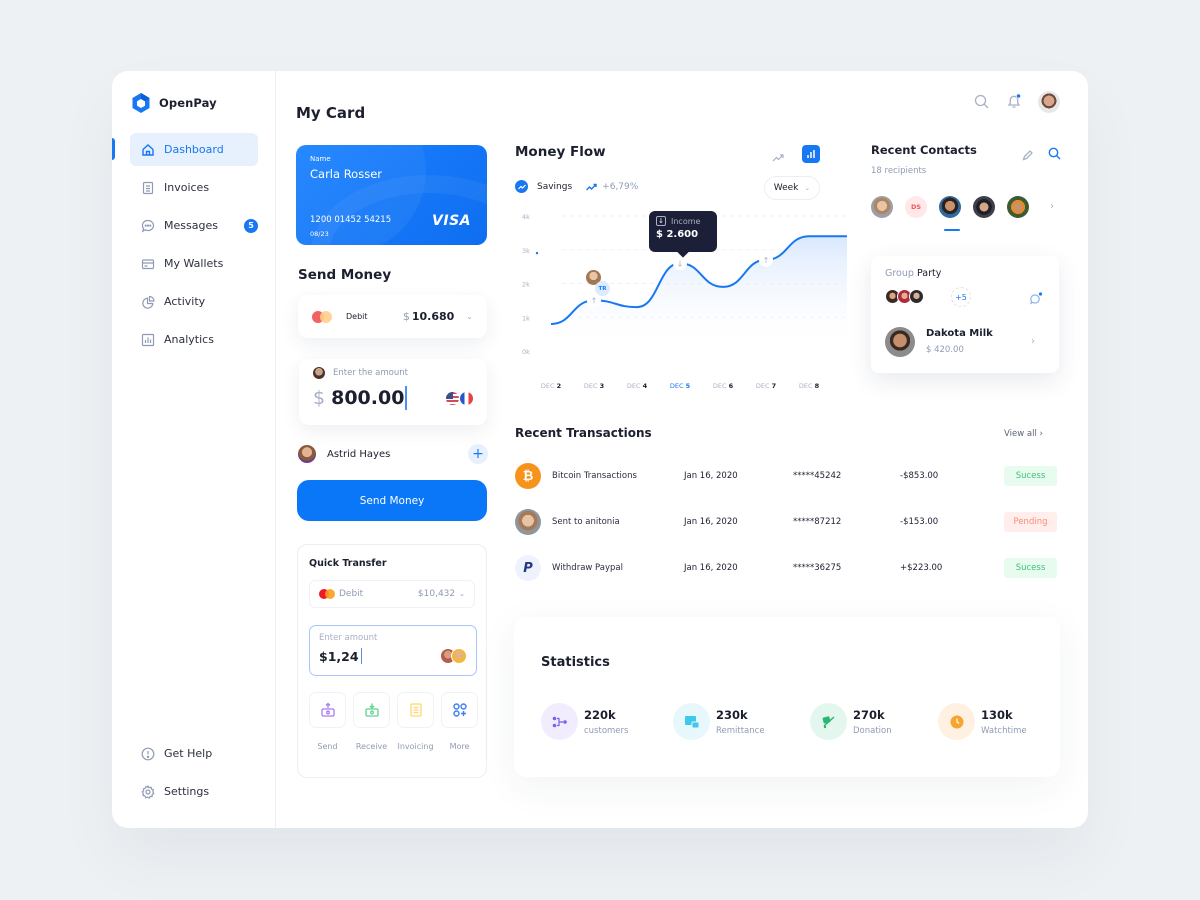 The height and width of the screenshot is (900, 1200). I want to click on sidebar-item-activity: Activity, so click(194, 301).